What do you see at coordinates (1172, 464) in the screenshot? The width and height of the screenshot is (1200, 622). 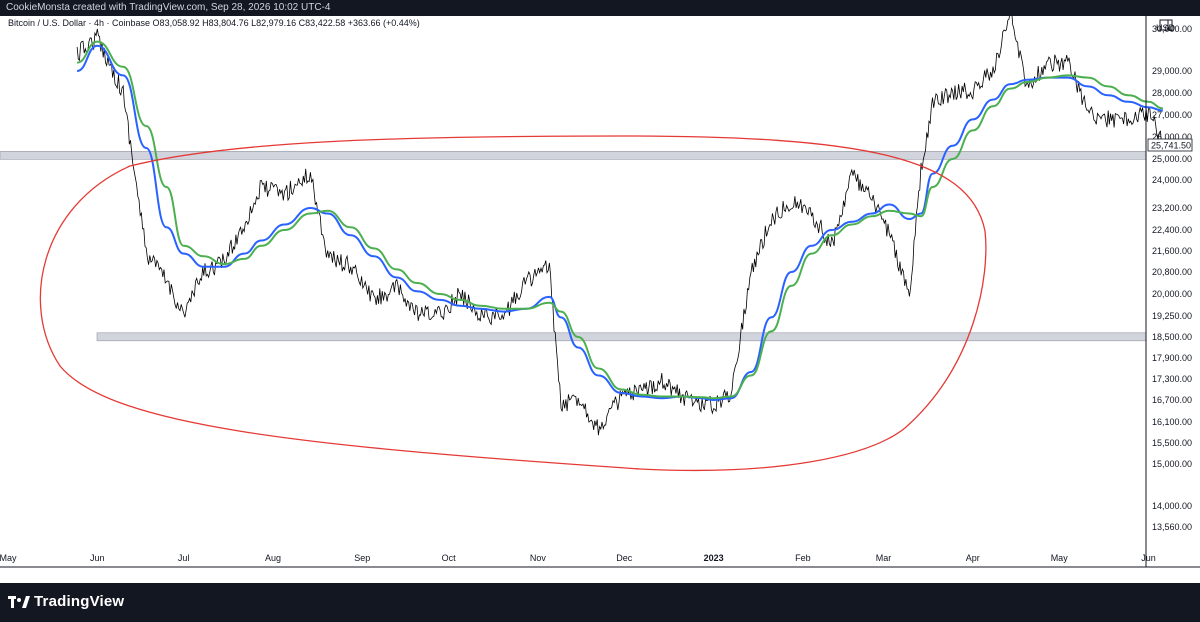 I see `y-tick-label: 15,000.00` at bounding box center [1172, 464].